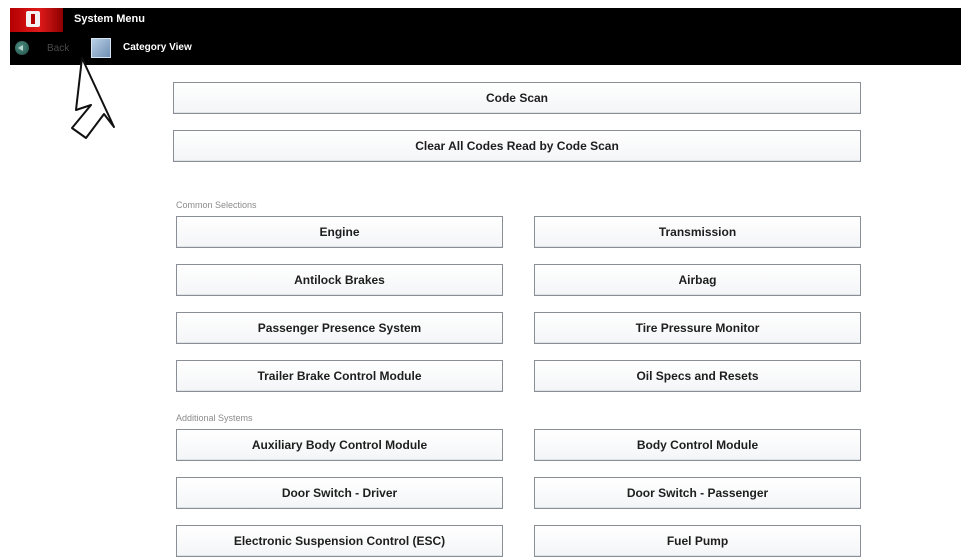  What do you see at coordinates (697, 493) in the screenshot?
I see `door-switch-passenger-button: Door Switch - Passenger` at bounding box center [697, 493].